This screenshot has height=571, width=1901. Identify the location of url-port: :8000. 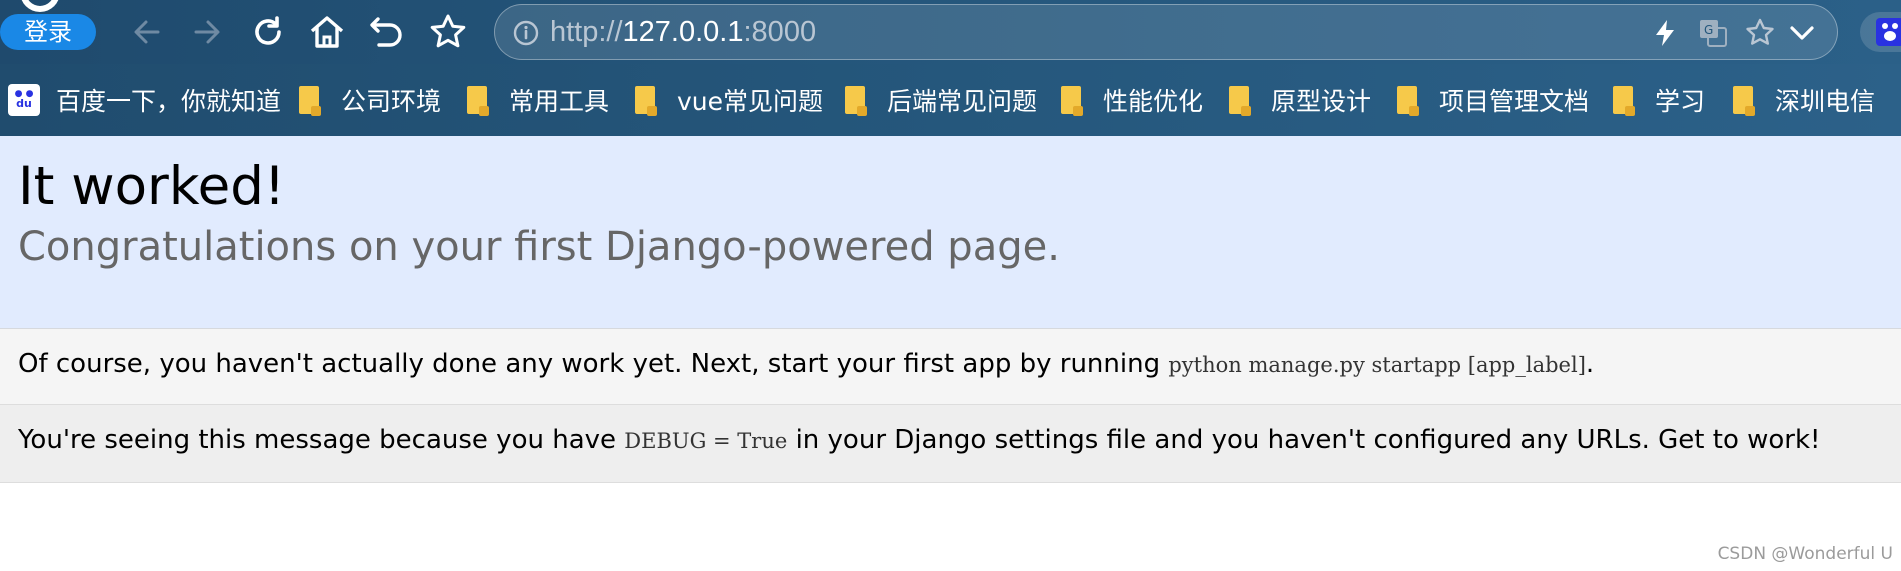
(780, 32).